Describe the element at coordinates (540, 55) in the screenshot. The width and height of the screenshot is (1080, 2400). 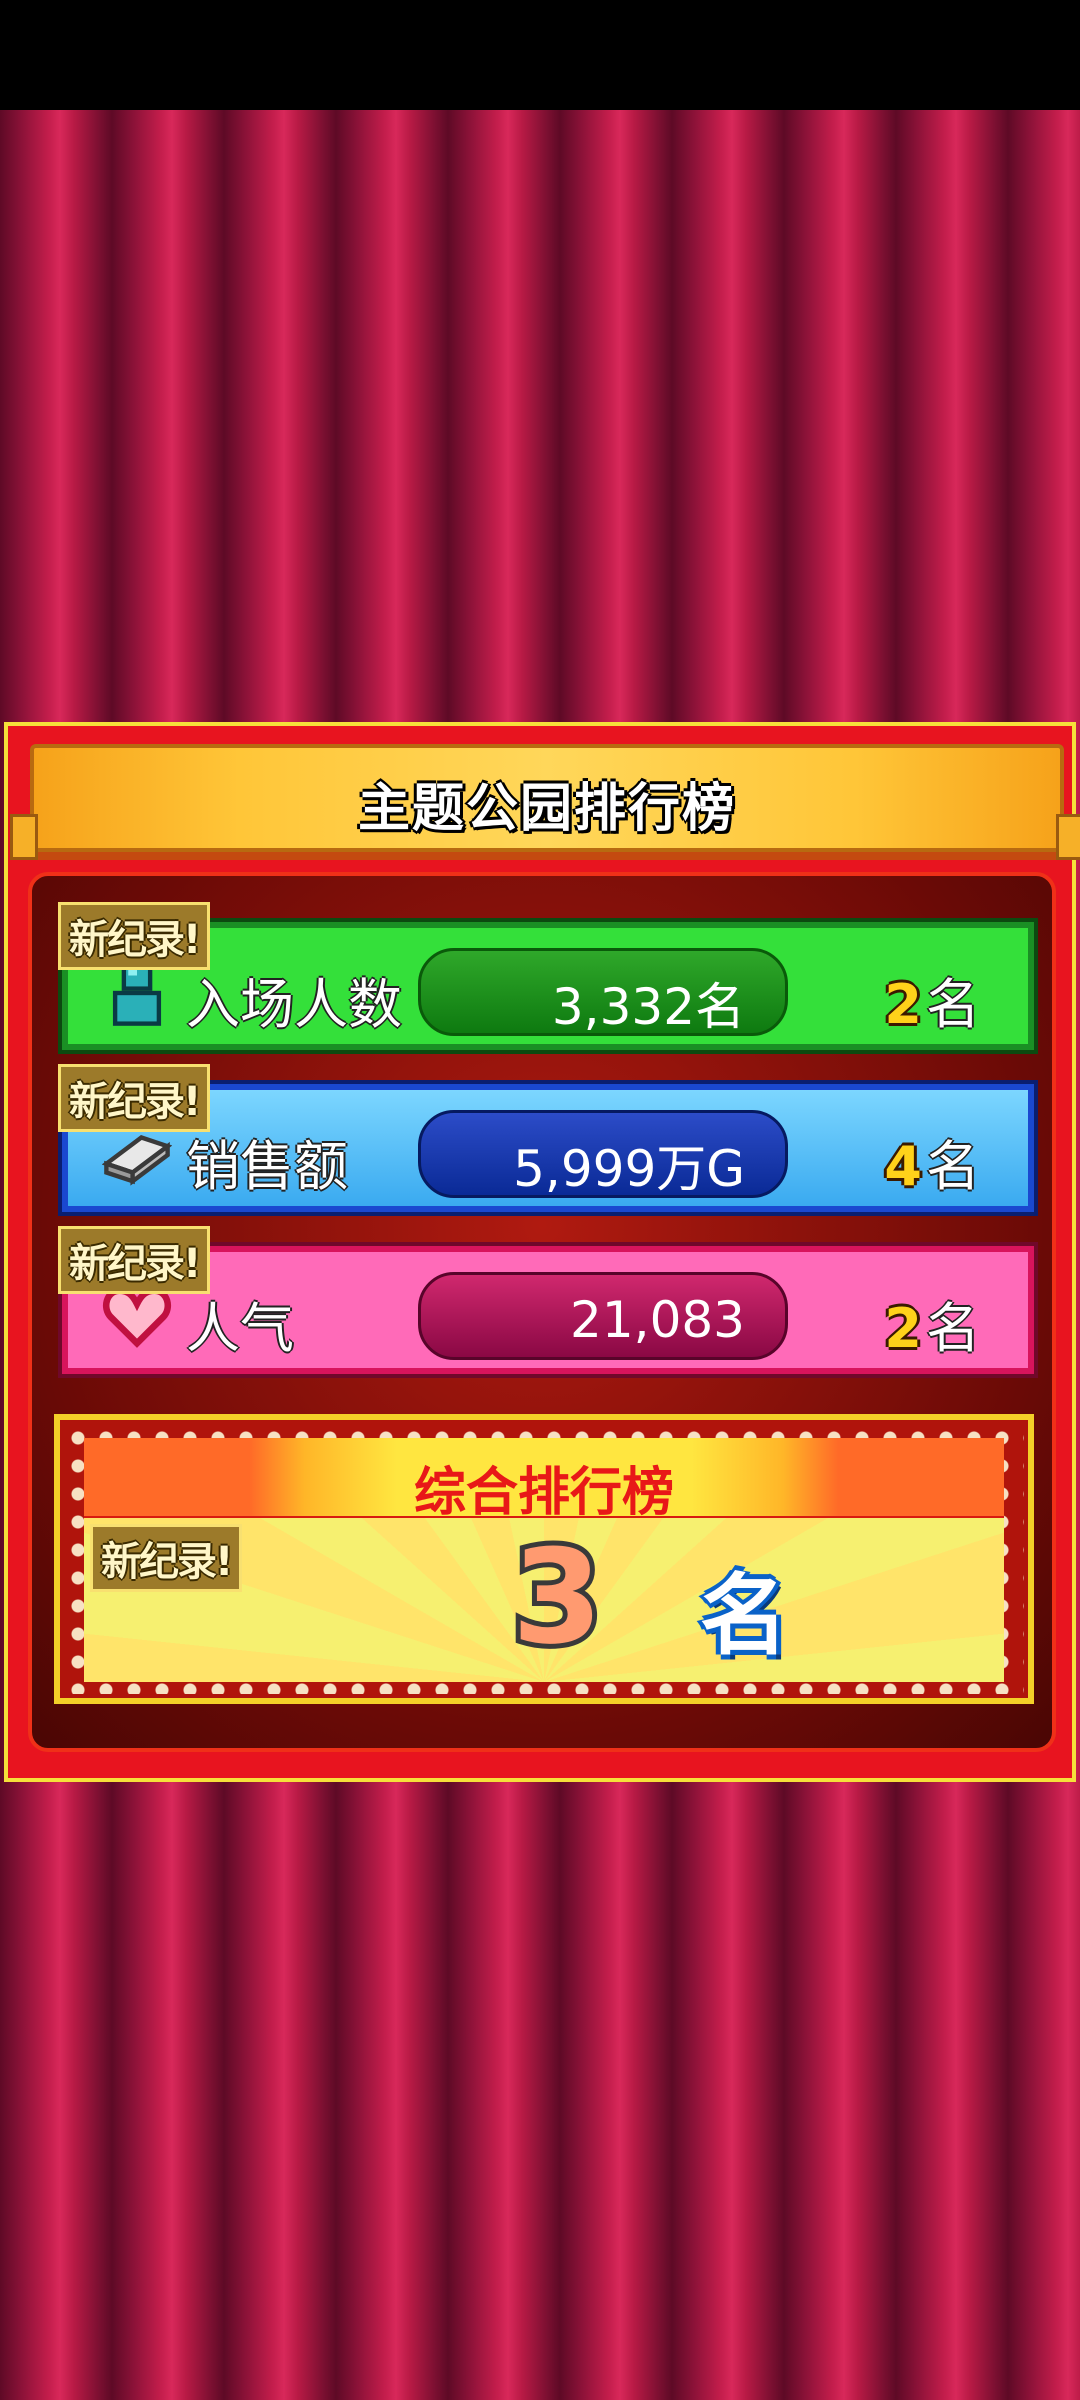
I see `status-bar` at that location.